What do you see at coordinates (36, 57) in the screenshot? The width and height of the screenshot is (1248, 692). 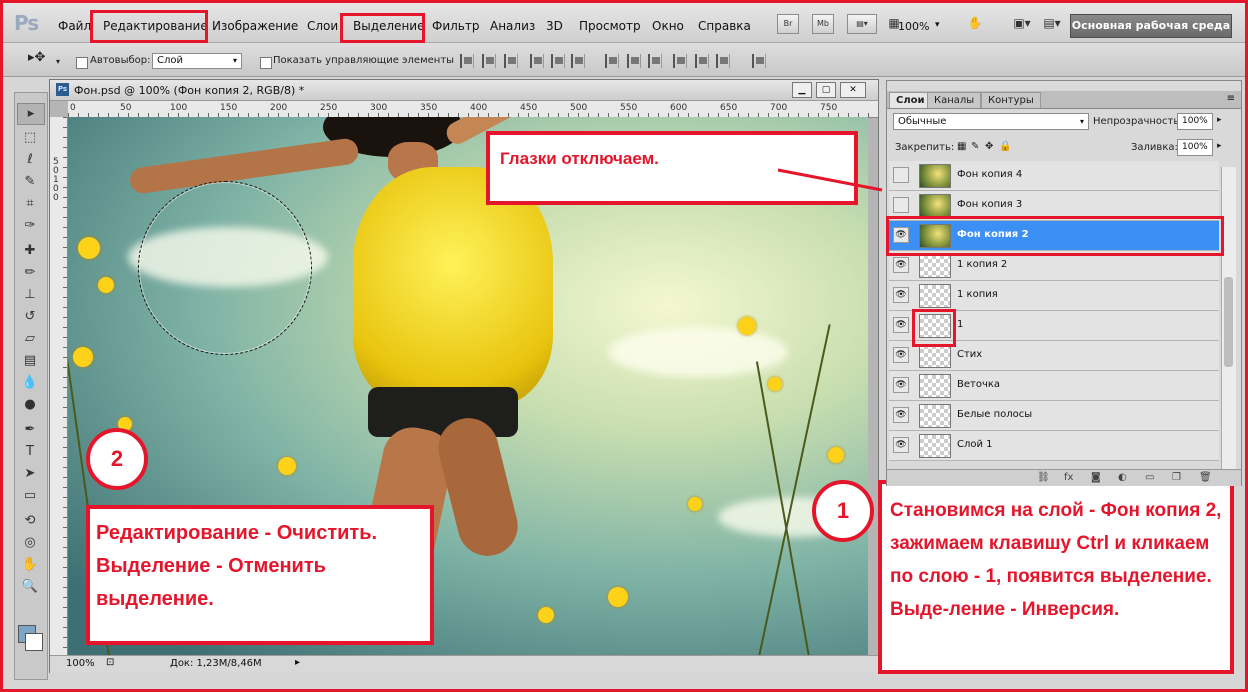 I see `move-tool-icon: ▸✥` at bounding box center [36, 57].